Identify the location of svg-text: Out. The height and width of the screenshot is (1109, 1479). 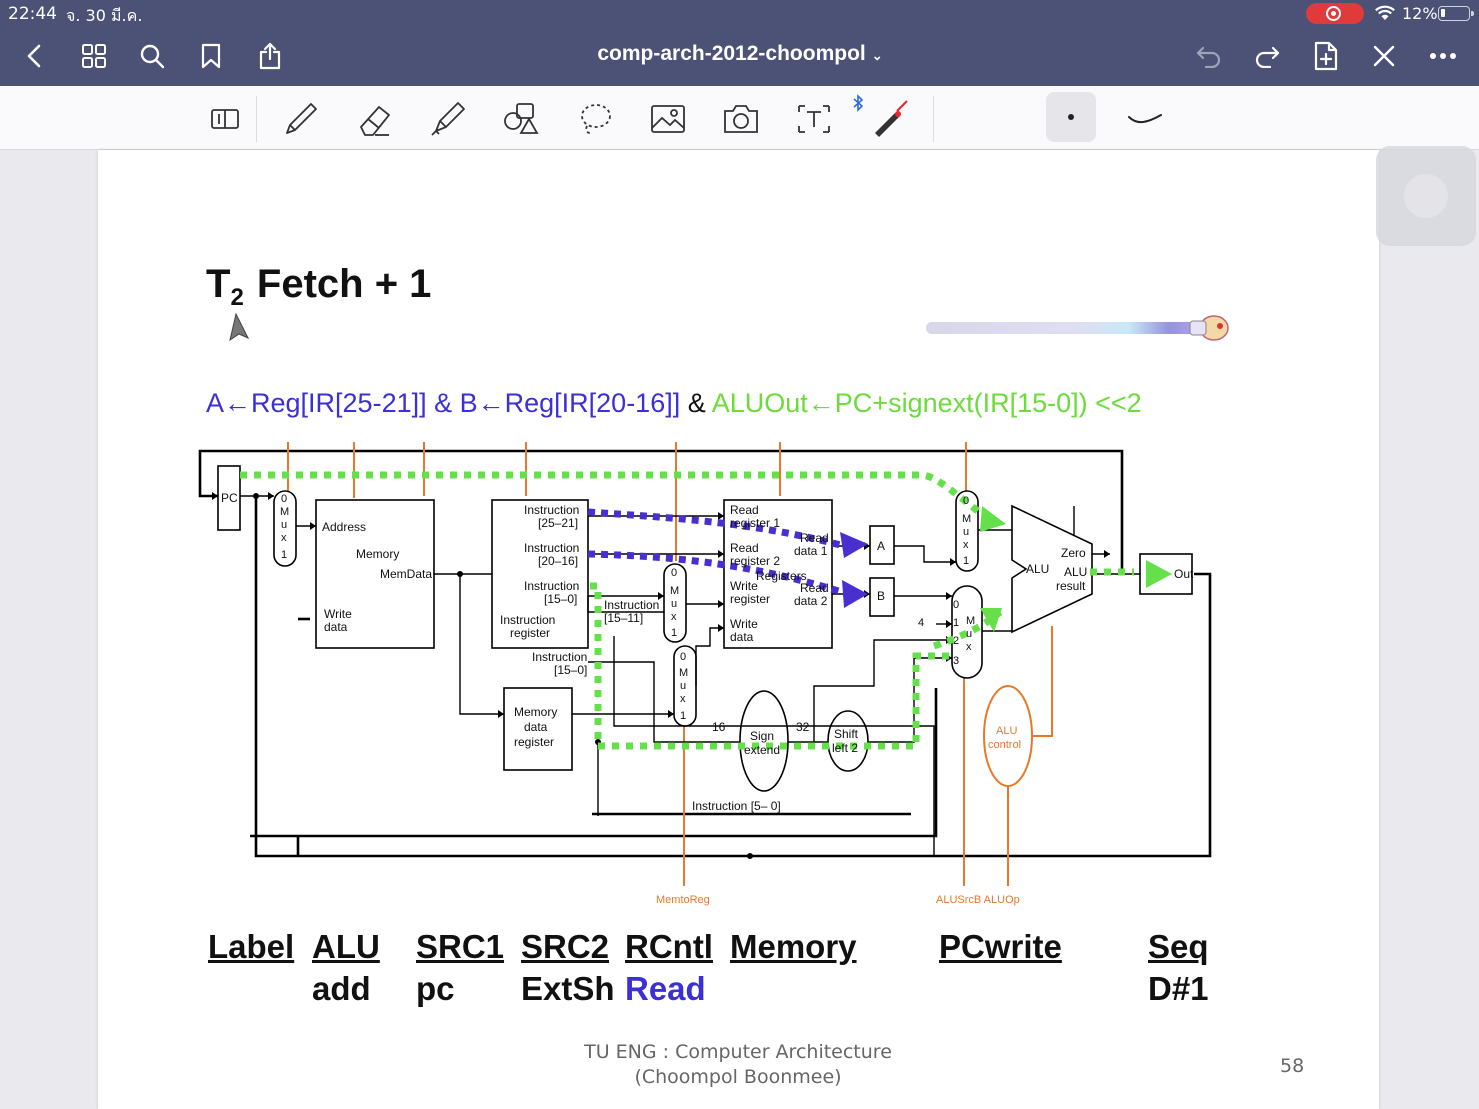
(1184, 574).